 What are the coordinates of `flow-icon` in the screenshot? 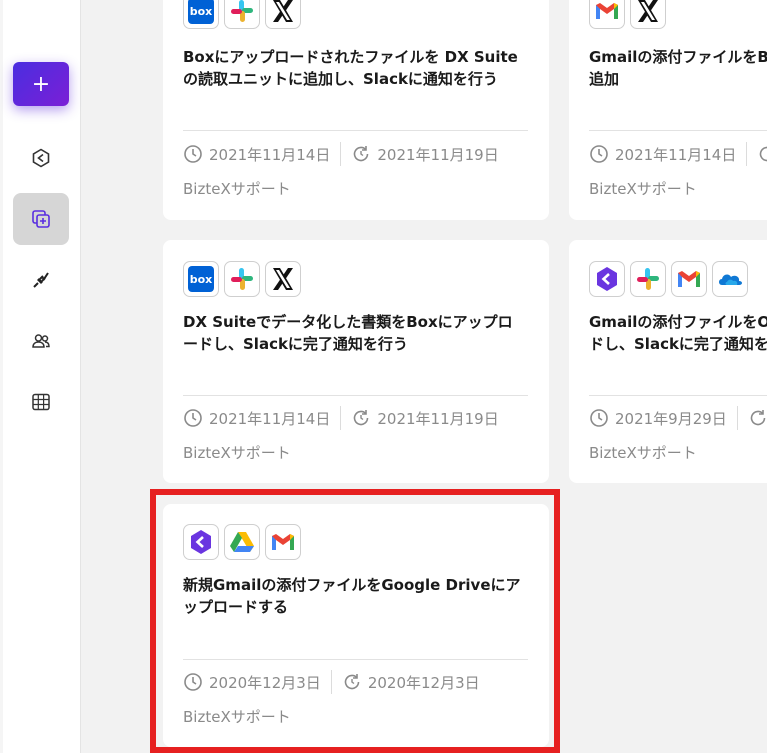 It's located at (41, 158).